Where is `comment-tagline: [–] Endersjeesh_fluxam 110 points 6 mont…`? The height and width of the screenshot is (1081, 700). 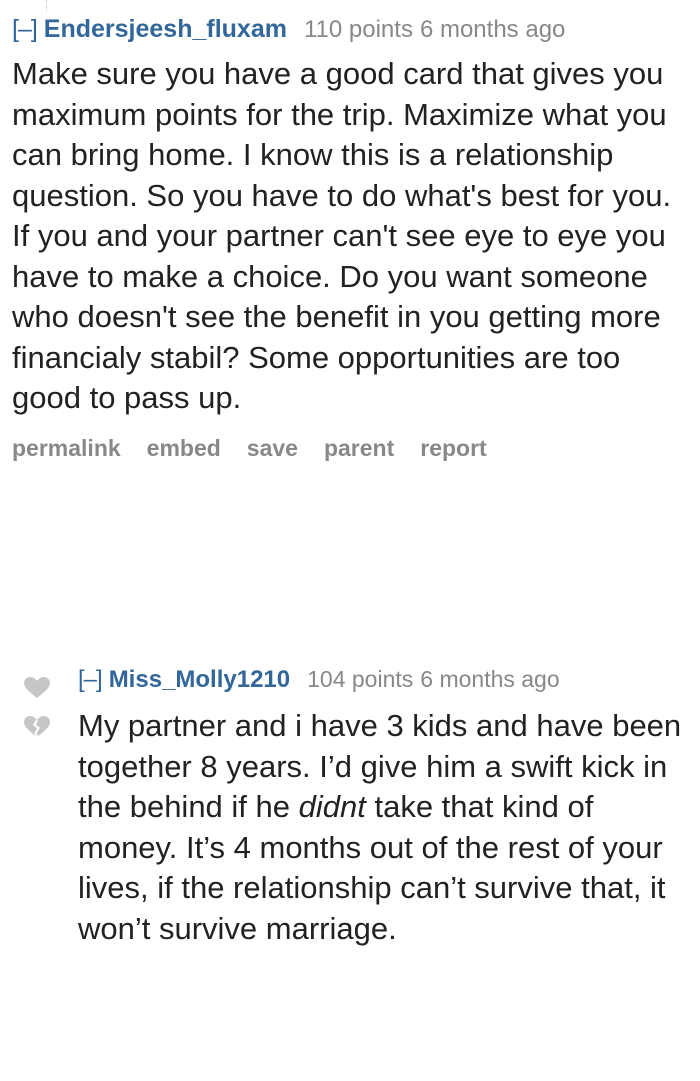
comment-tagline: [–] Endersjeesh_fluxam 110 points 6 mont… is located at coordinates (352, 29).